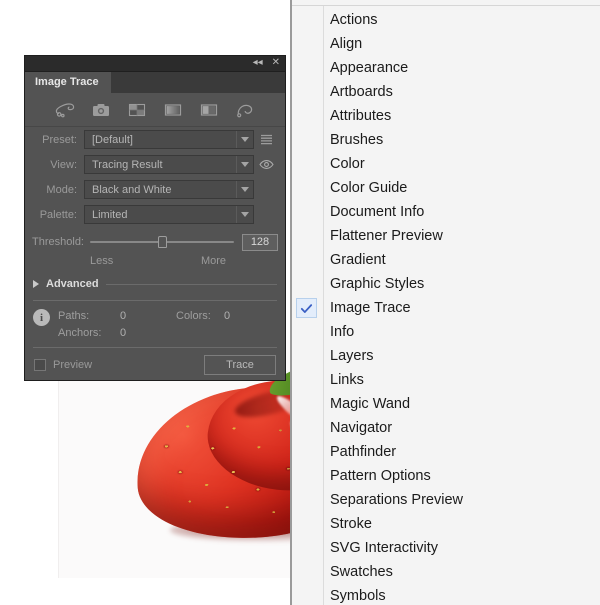 The image size is (600, 605). I want to click on auto-color-icon, so click(65, 110).